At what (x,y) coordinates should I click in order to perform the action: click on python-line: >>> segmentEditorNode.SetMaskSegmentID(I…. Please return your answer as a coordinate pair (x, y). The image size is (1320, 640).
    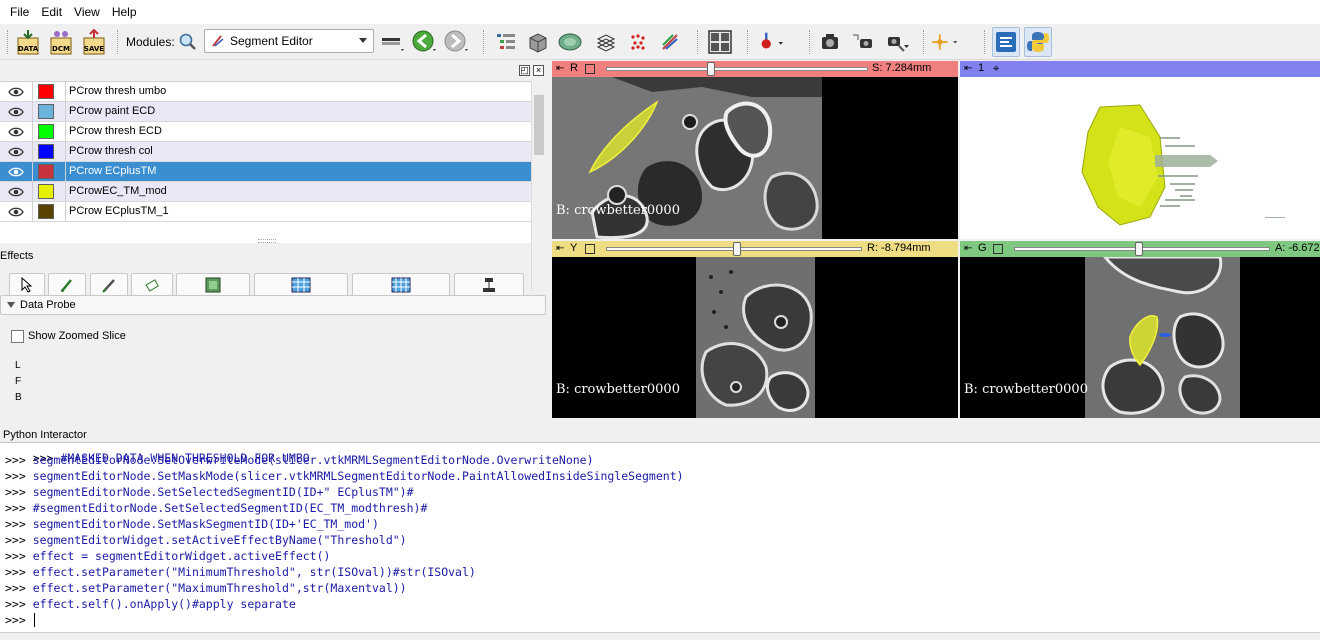
    Looking at the image, I should click on (192, 524).